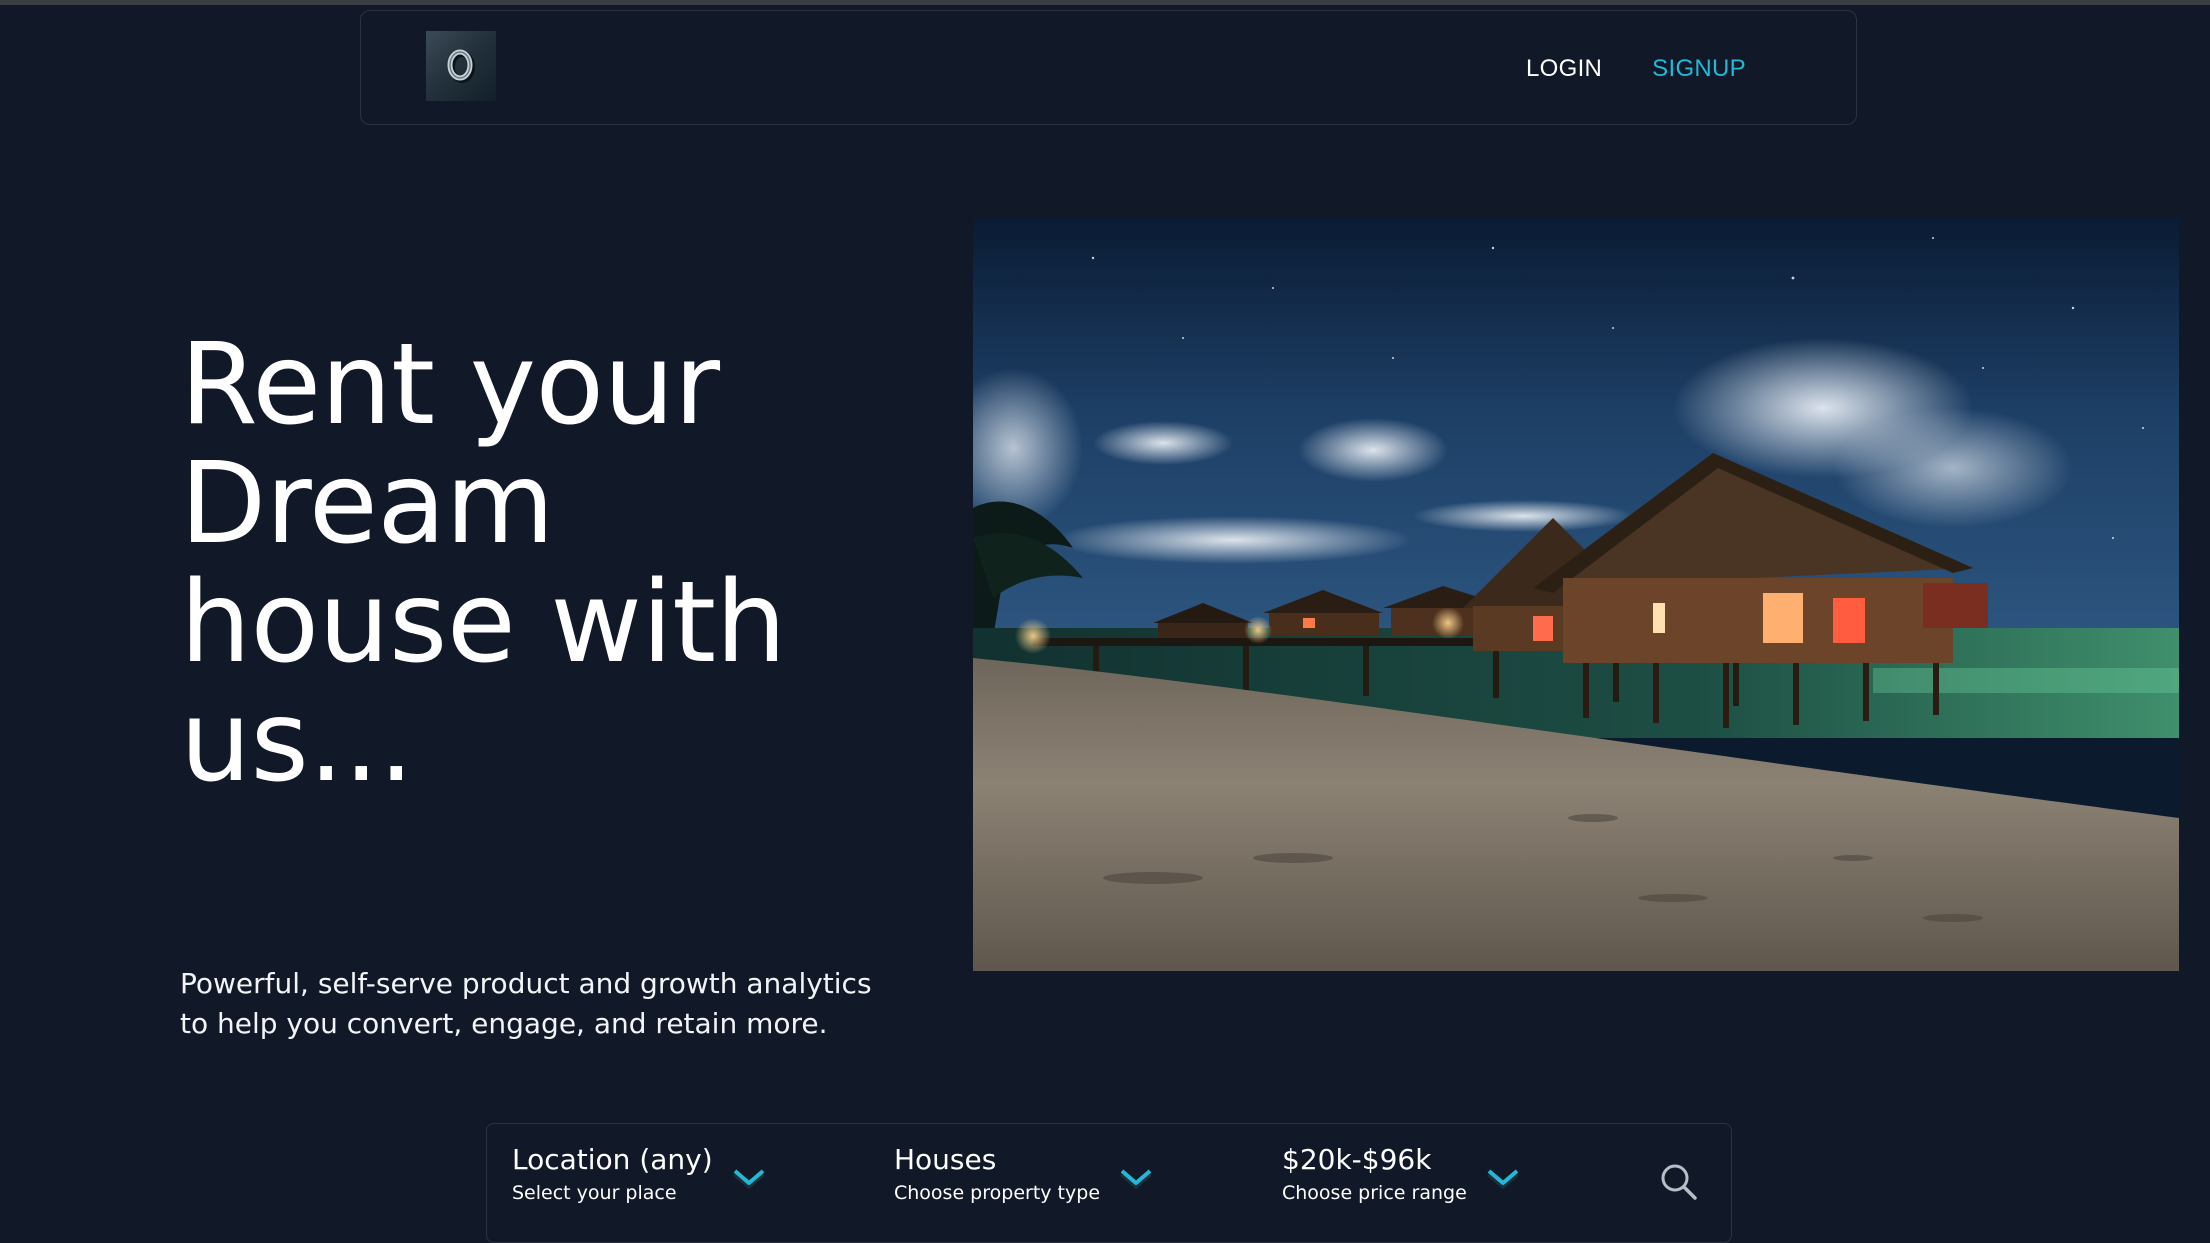 The width and height of the screenshot is (2210, 1243). What do you see at coordinates (367, 504) in the screenshot?
I see `hero-title-line: Dream` at bounding box center [367, 504].